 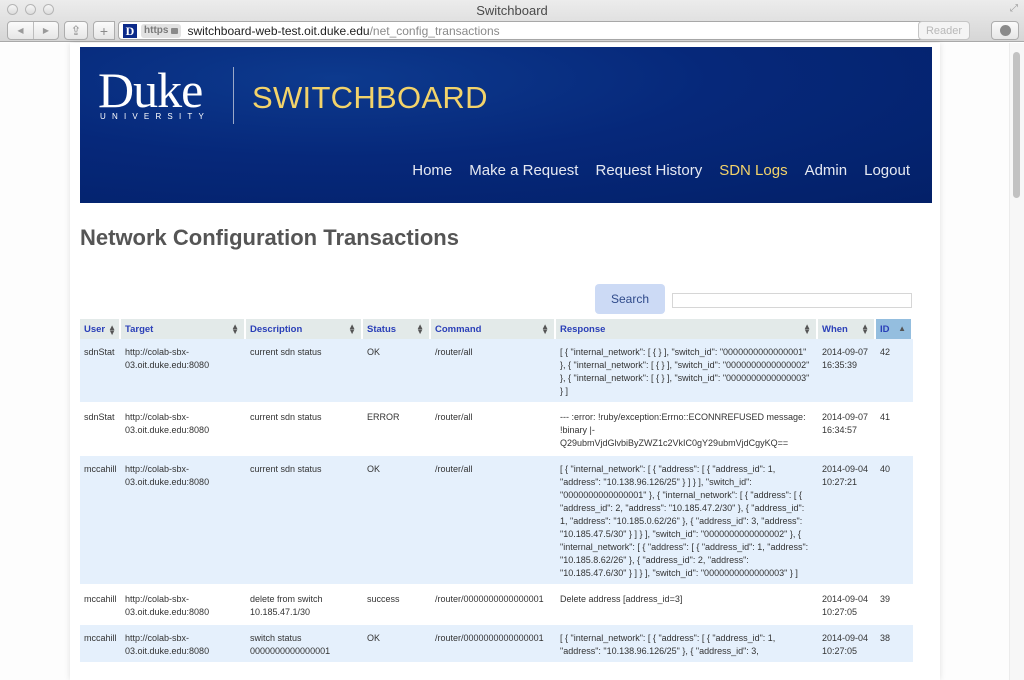 I want to click on nav-request-history: Request History, so click(x=648, y=170).